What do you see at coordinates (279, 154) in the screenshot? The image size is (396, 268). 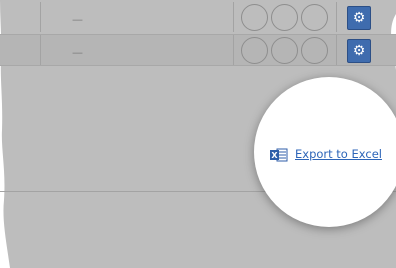 I see `excel-icon: X` at bounding box center [279, 154].